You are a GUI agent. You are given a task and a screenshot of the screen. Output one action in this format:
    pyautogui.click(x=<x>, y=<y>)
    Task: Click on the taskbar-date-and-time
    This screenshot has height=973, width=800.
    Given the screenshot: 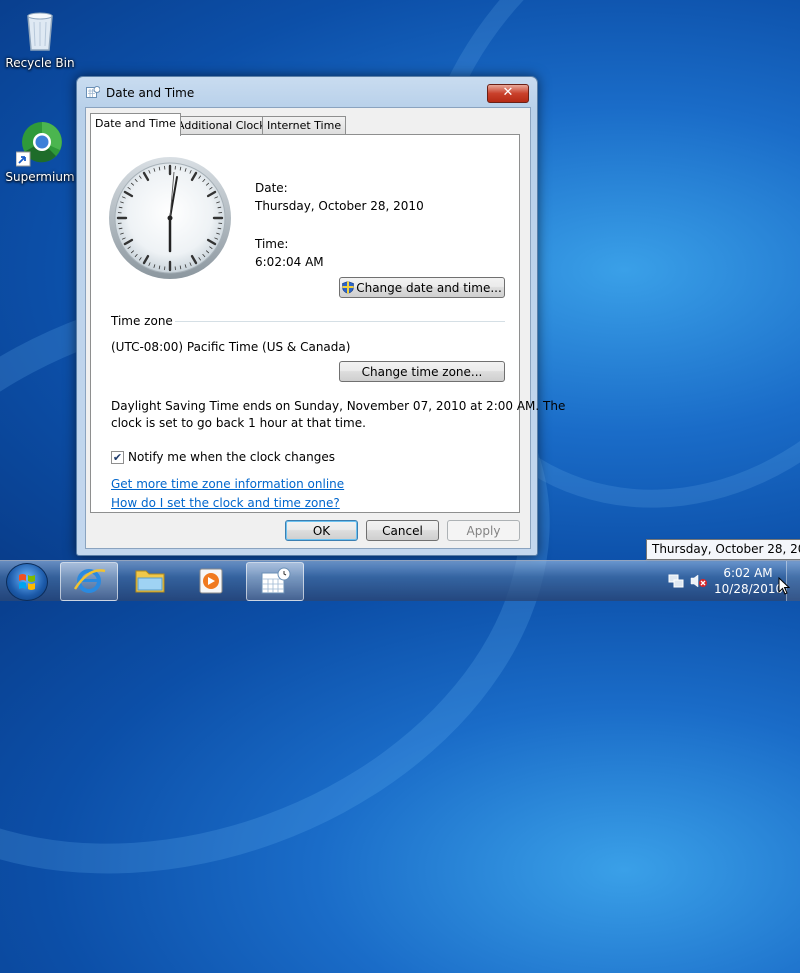 What is the action you would take?
    pyautogui.click(x=275, y=581)
    